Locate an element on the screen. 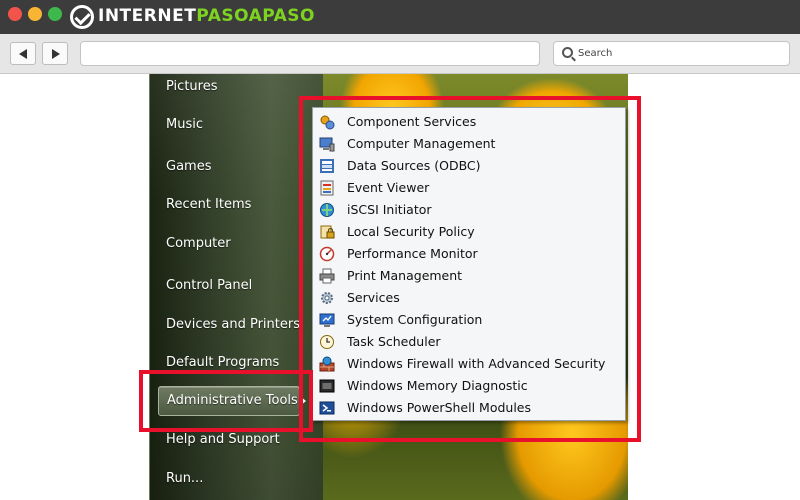 This screenshot has width=800, height=500. logo-text-primary: INTERNET is located at coordinates (147, 16).